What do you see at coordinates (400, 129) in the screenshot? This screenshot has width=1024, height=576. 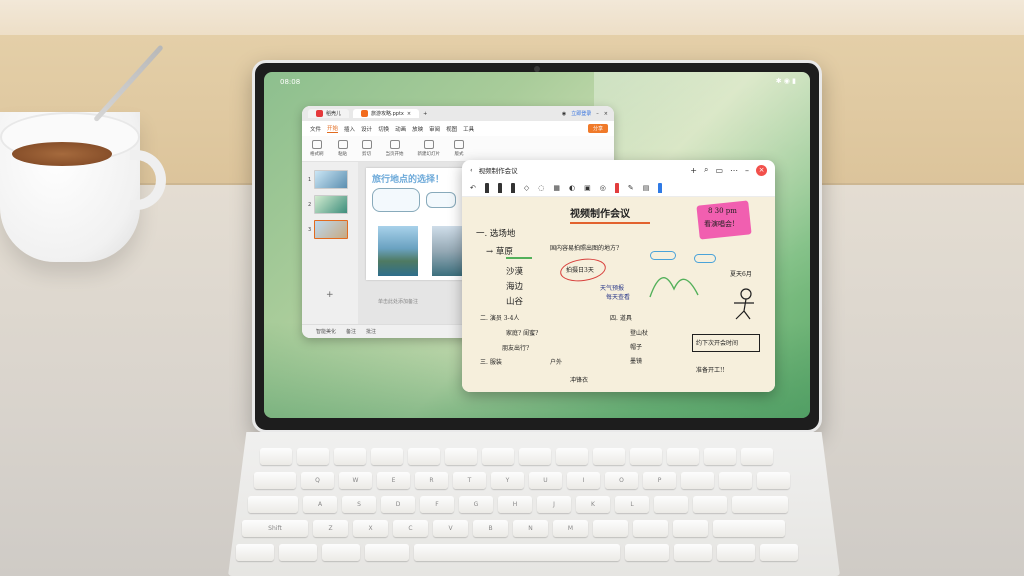 I see `menu-animation: 动画` at bounding box center [400, 129].